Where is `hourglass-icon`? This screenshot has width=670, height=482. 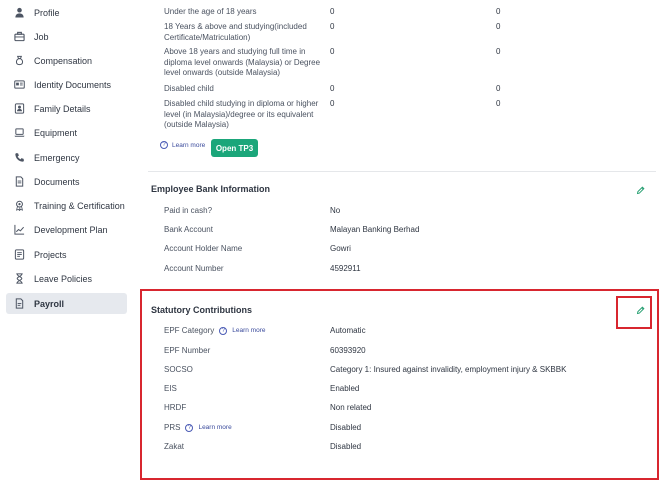 hourglass-icon is located at coordinates (19, 279).